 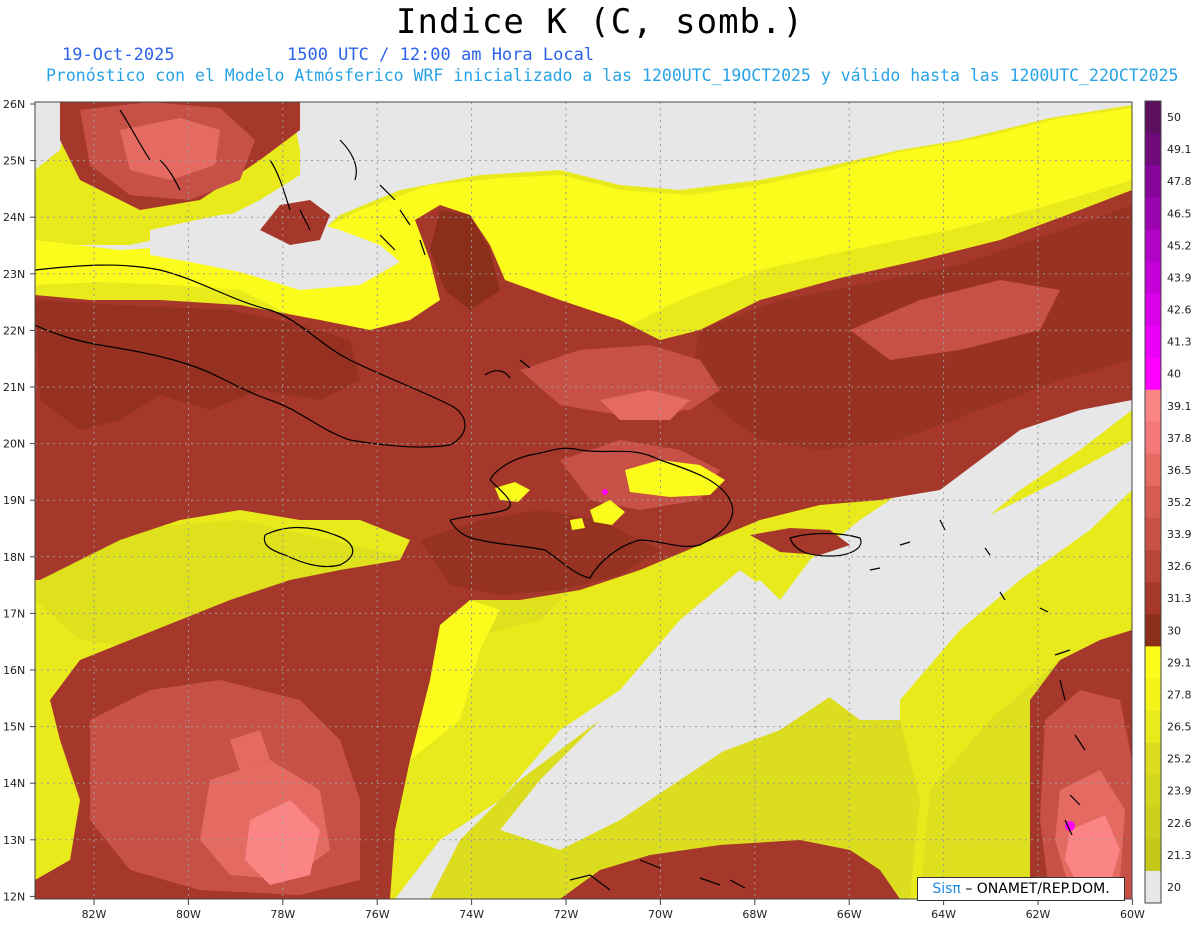 What do you see at coordinates (14, 444) in the screenshot?
I see `latitude-label: 20N` at bounding box center [14, 444].